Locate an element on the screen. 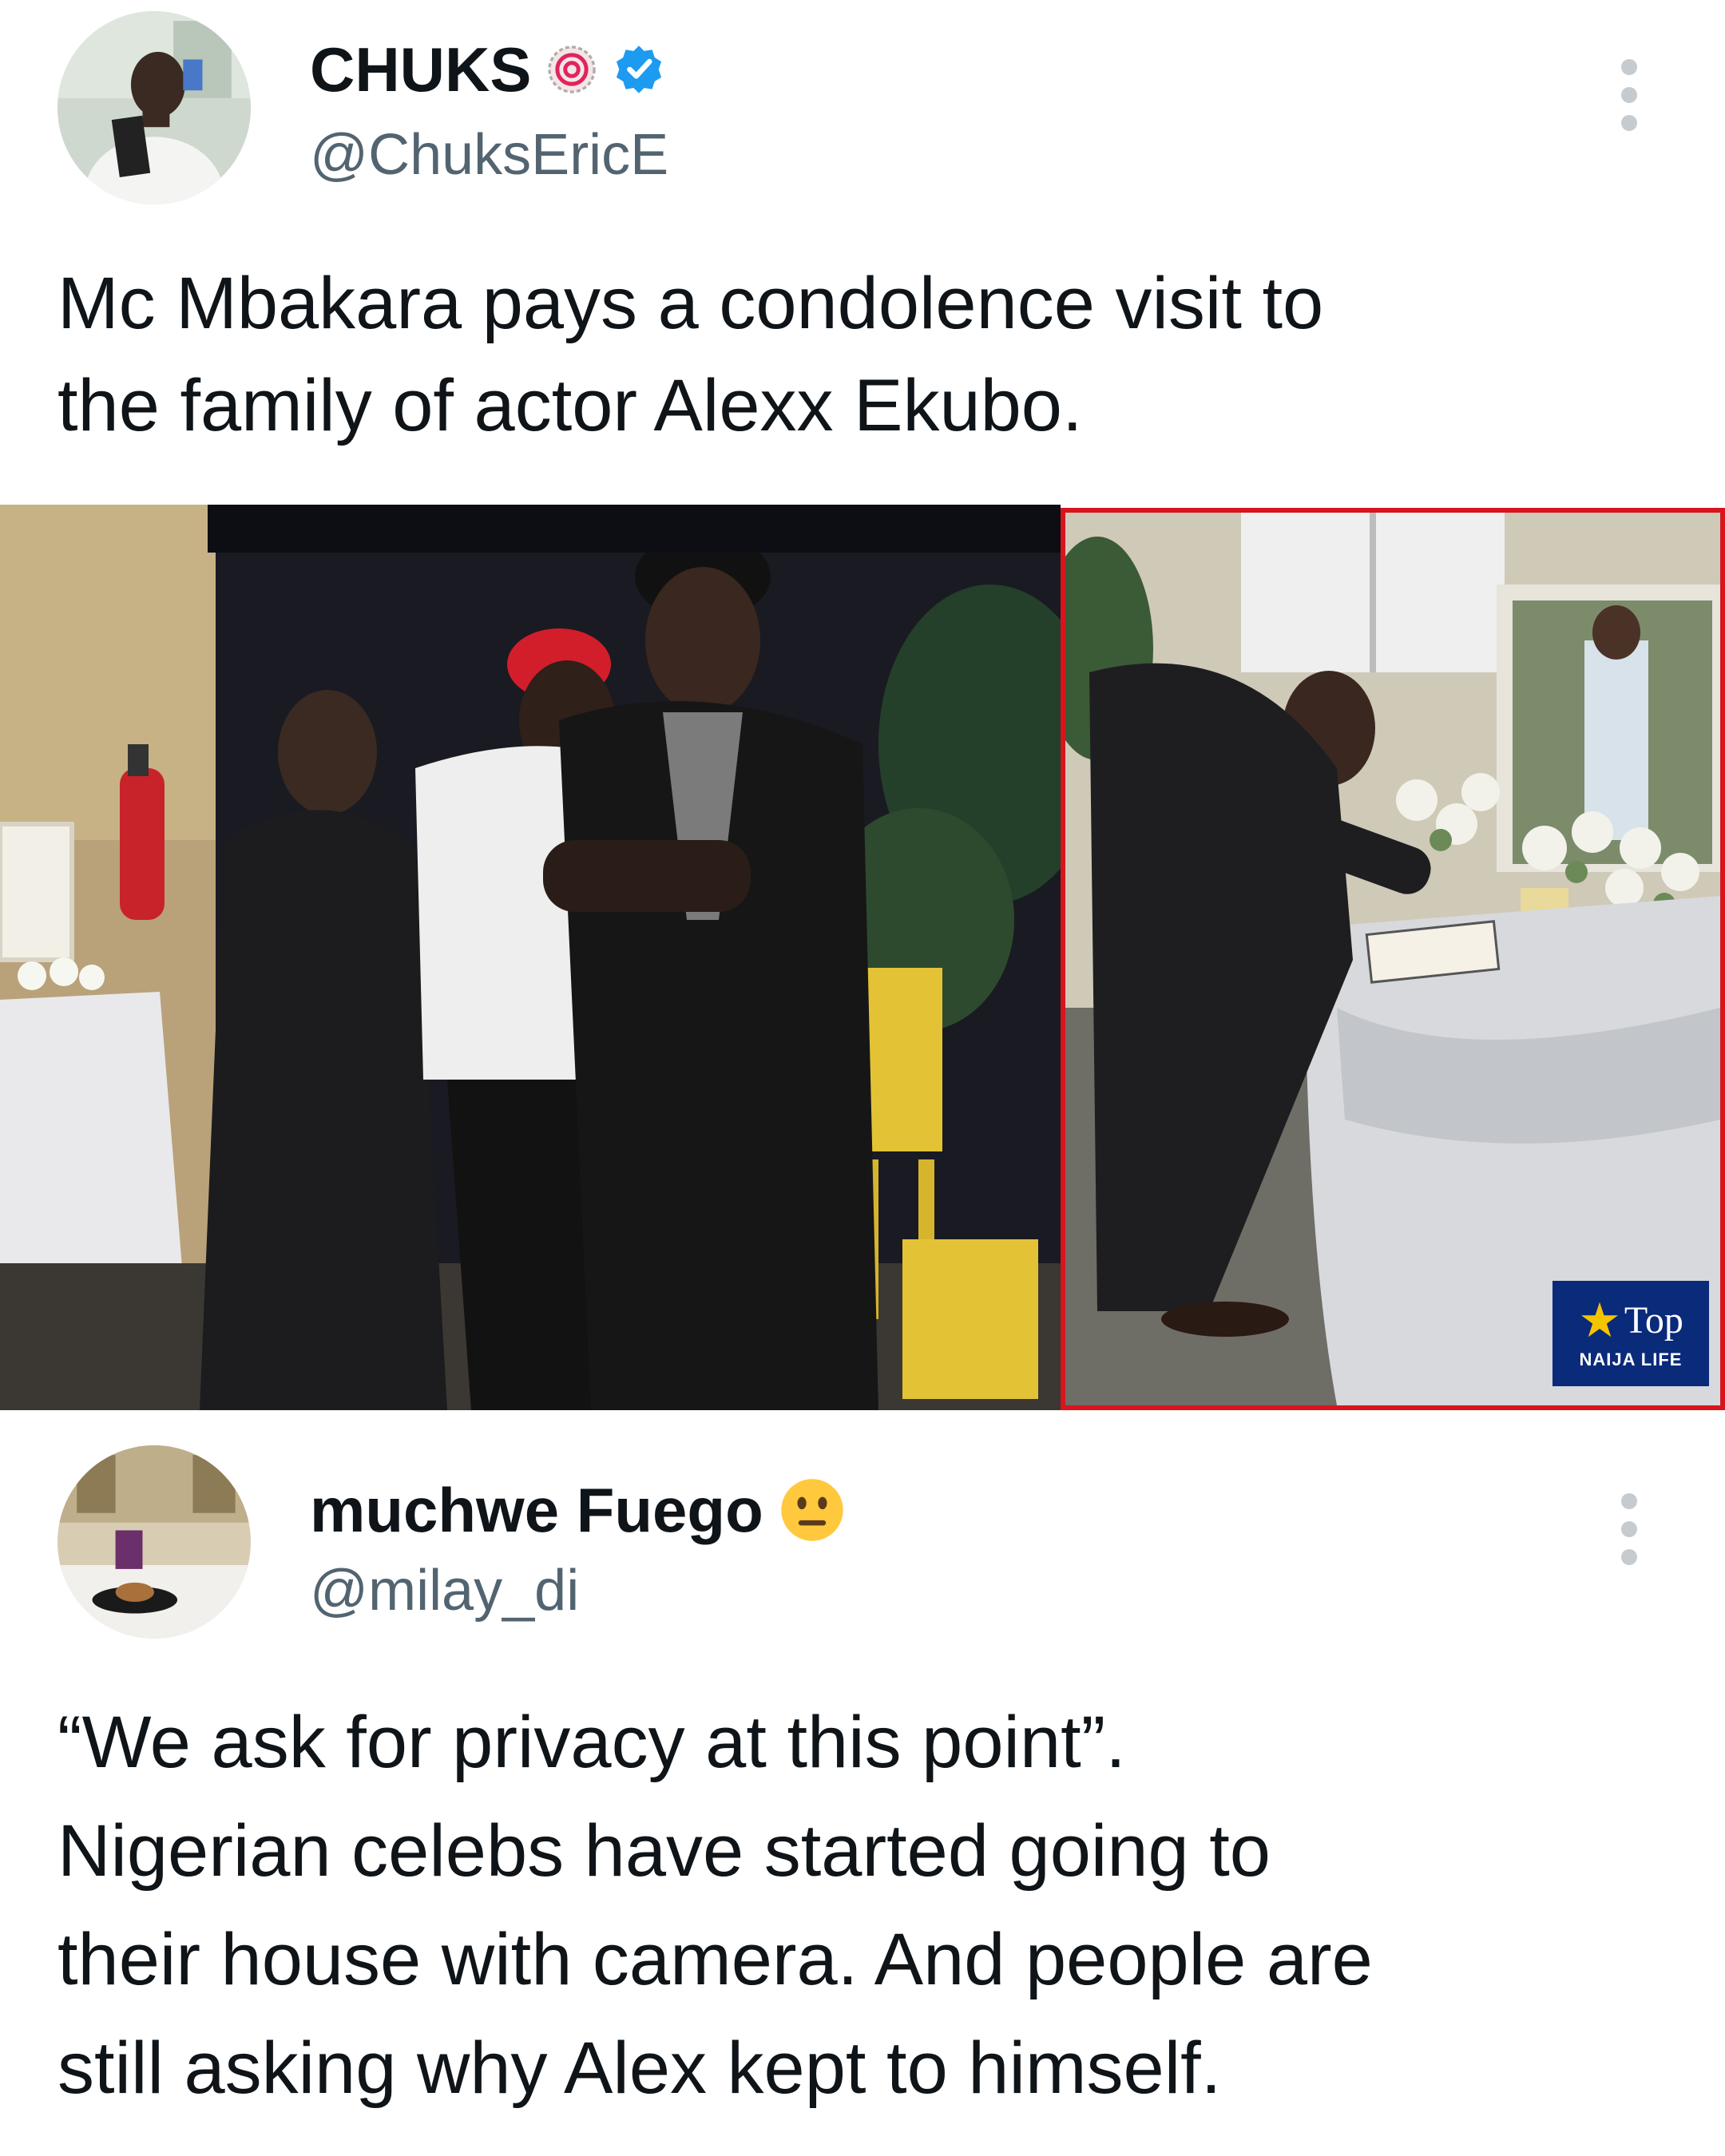 Image resolution: width=1725 pixels, height=2156 pixels. tweet2-handle: @milay_di is located at coordinates (445, 1590).